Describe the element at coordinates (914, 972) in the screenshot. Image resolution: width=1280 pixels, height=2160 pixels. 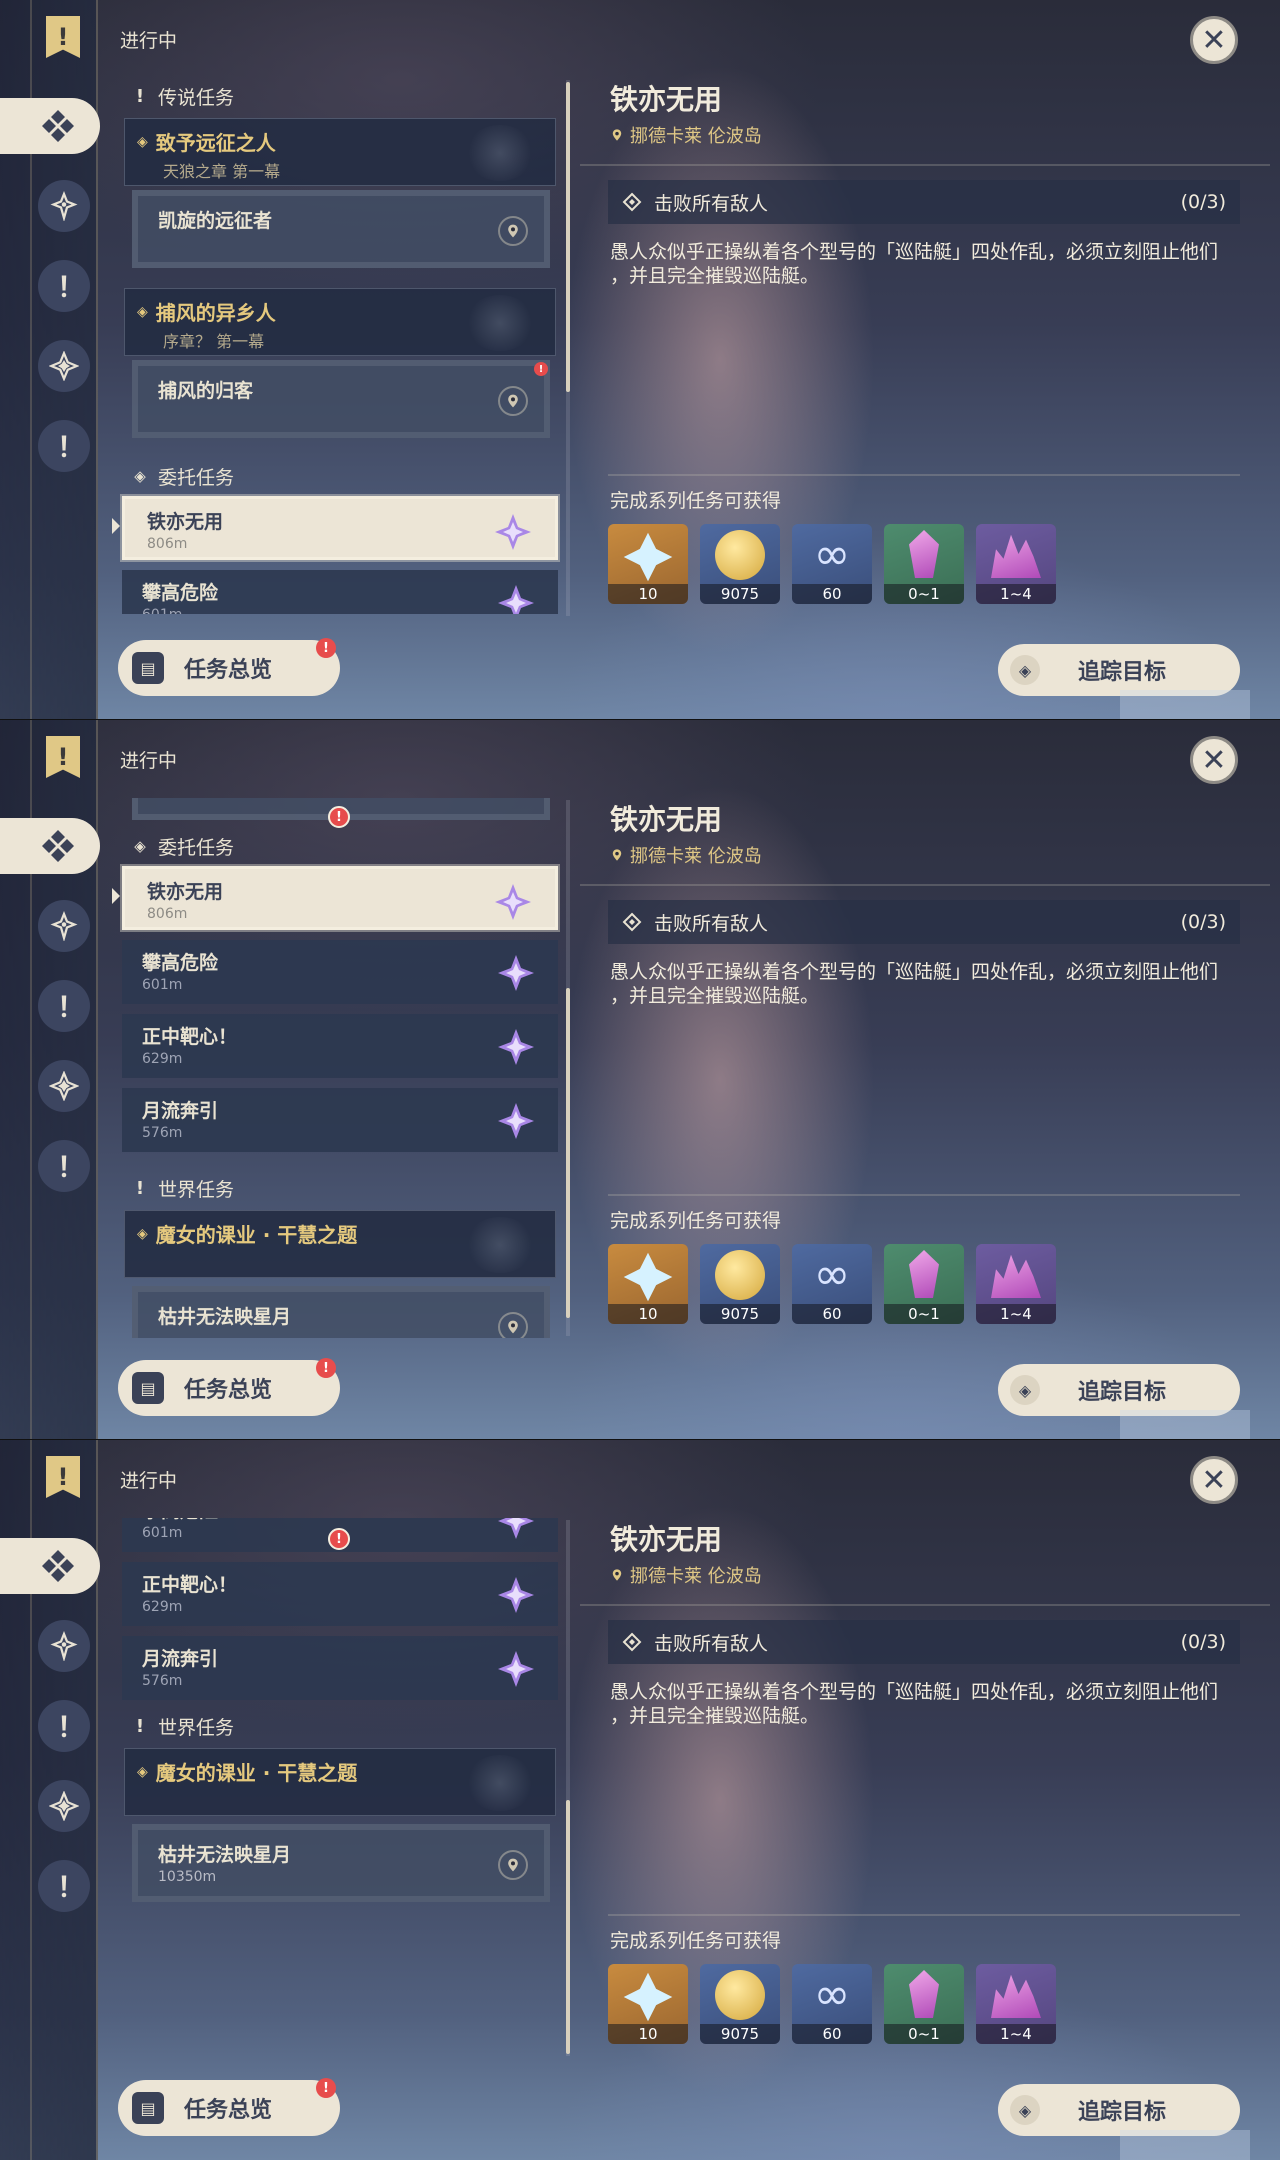
I see `description-line: 愚人众似乎正操纵着各个型号的「巡陆艇」四处作乱，必须立刻阻止他们` at that location.